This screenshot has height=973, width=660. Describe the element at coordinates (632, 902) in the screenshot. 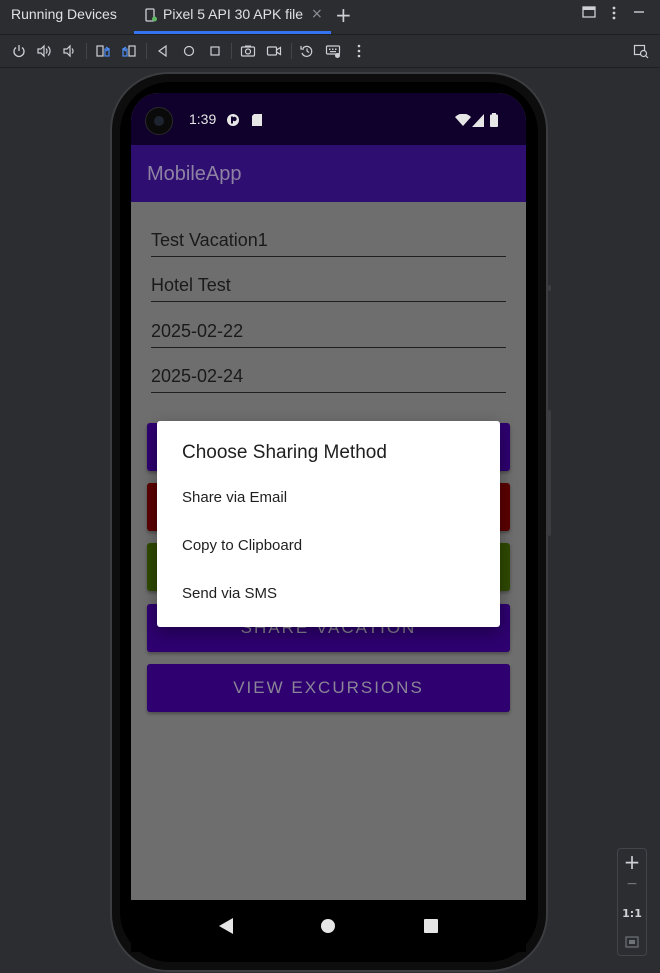

I see `zoom-panel: + − 1:1` at that location.